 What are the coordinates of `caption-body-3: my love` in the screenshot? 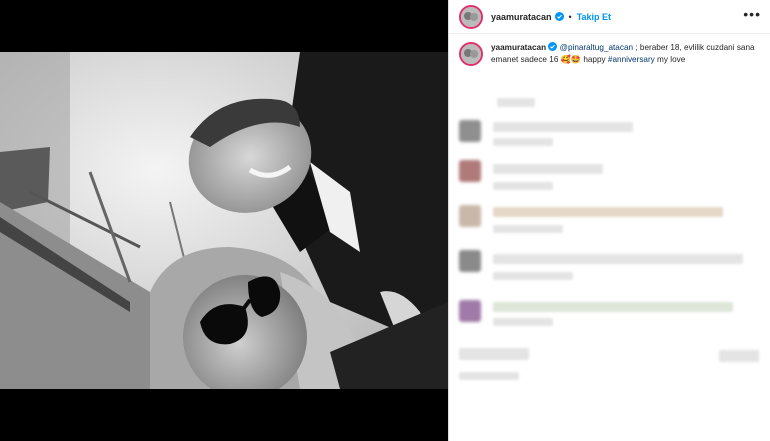 It's located at (670, 59).